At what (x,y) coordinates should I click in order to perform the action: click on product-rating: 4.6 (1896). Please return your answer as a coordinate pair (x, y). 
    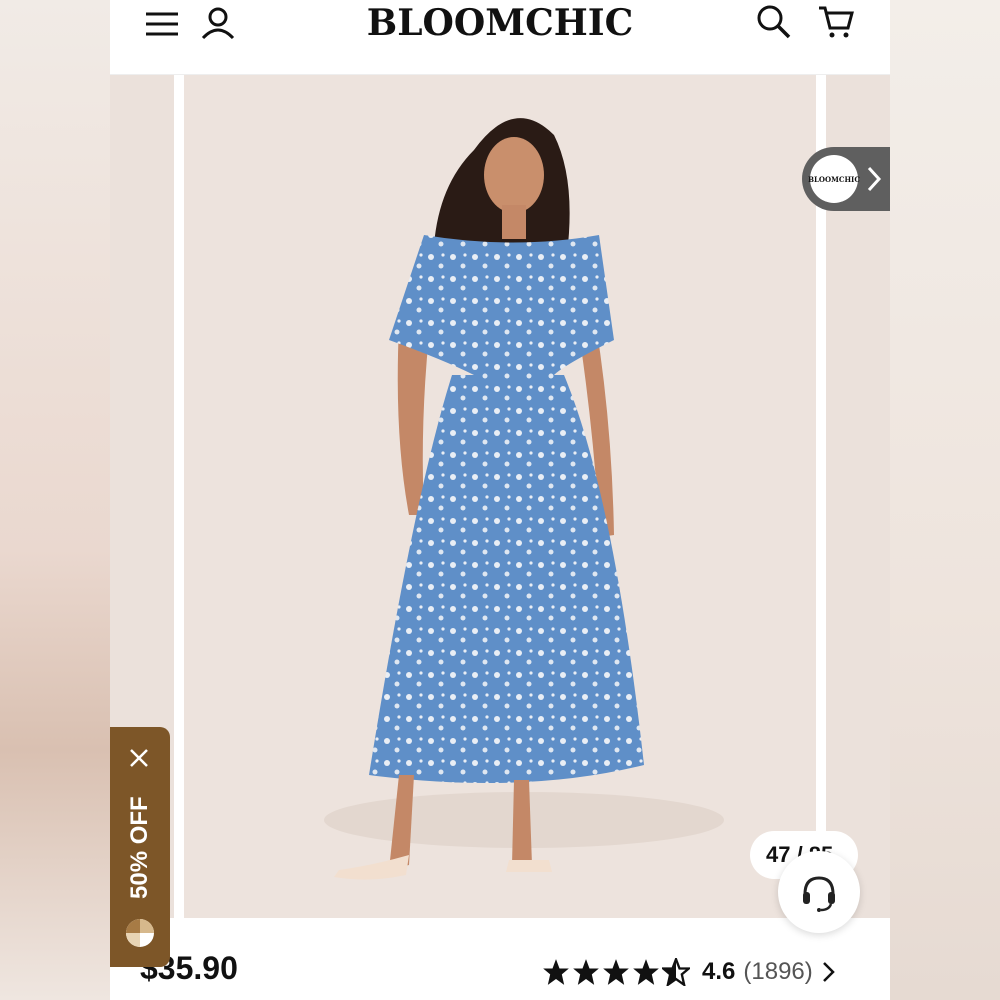
    Looking at the image, I should click on (689, 972).